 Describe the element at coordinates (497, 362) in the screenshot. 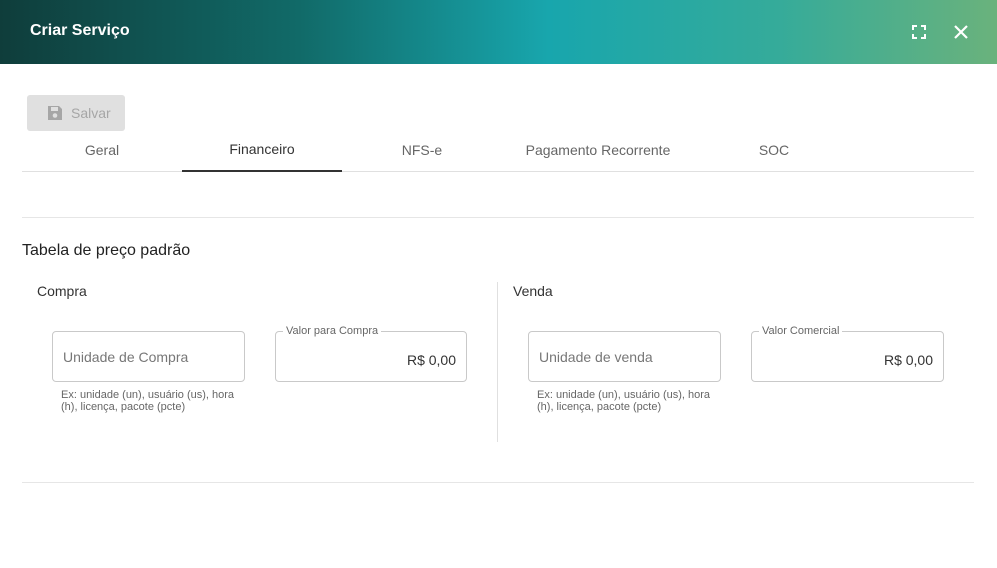

I see `column-divider` at that location.